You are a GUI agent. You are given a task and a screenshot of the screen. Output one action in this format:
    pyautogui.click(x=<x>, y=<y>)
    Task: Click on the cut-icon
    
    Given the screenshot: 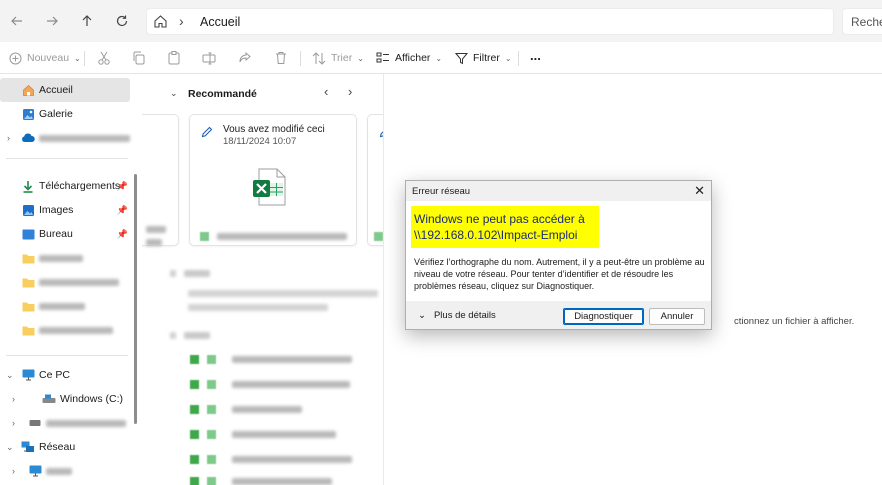 What is the action you would take?
    pyautogui.click(x=104, y=58)
    